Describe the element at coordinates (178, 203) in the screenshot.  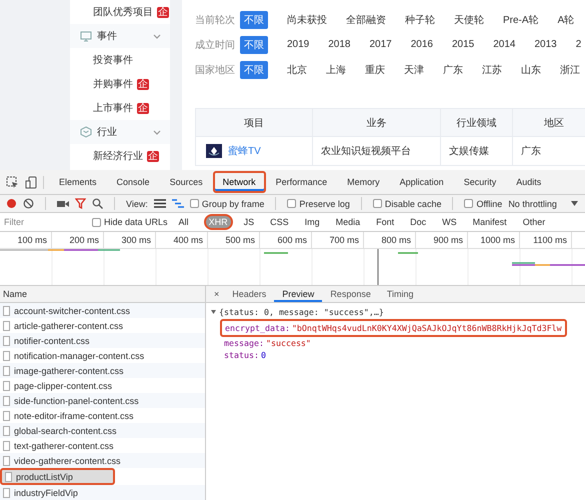
I see `waterfall-view-icon` at that location.